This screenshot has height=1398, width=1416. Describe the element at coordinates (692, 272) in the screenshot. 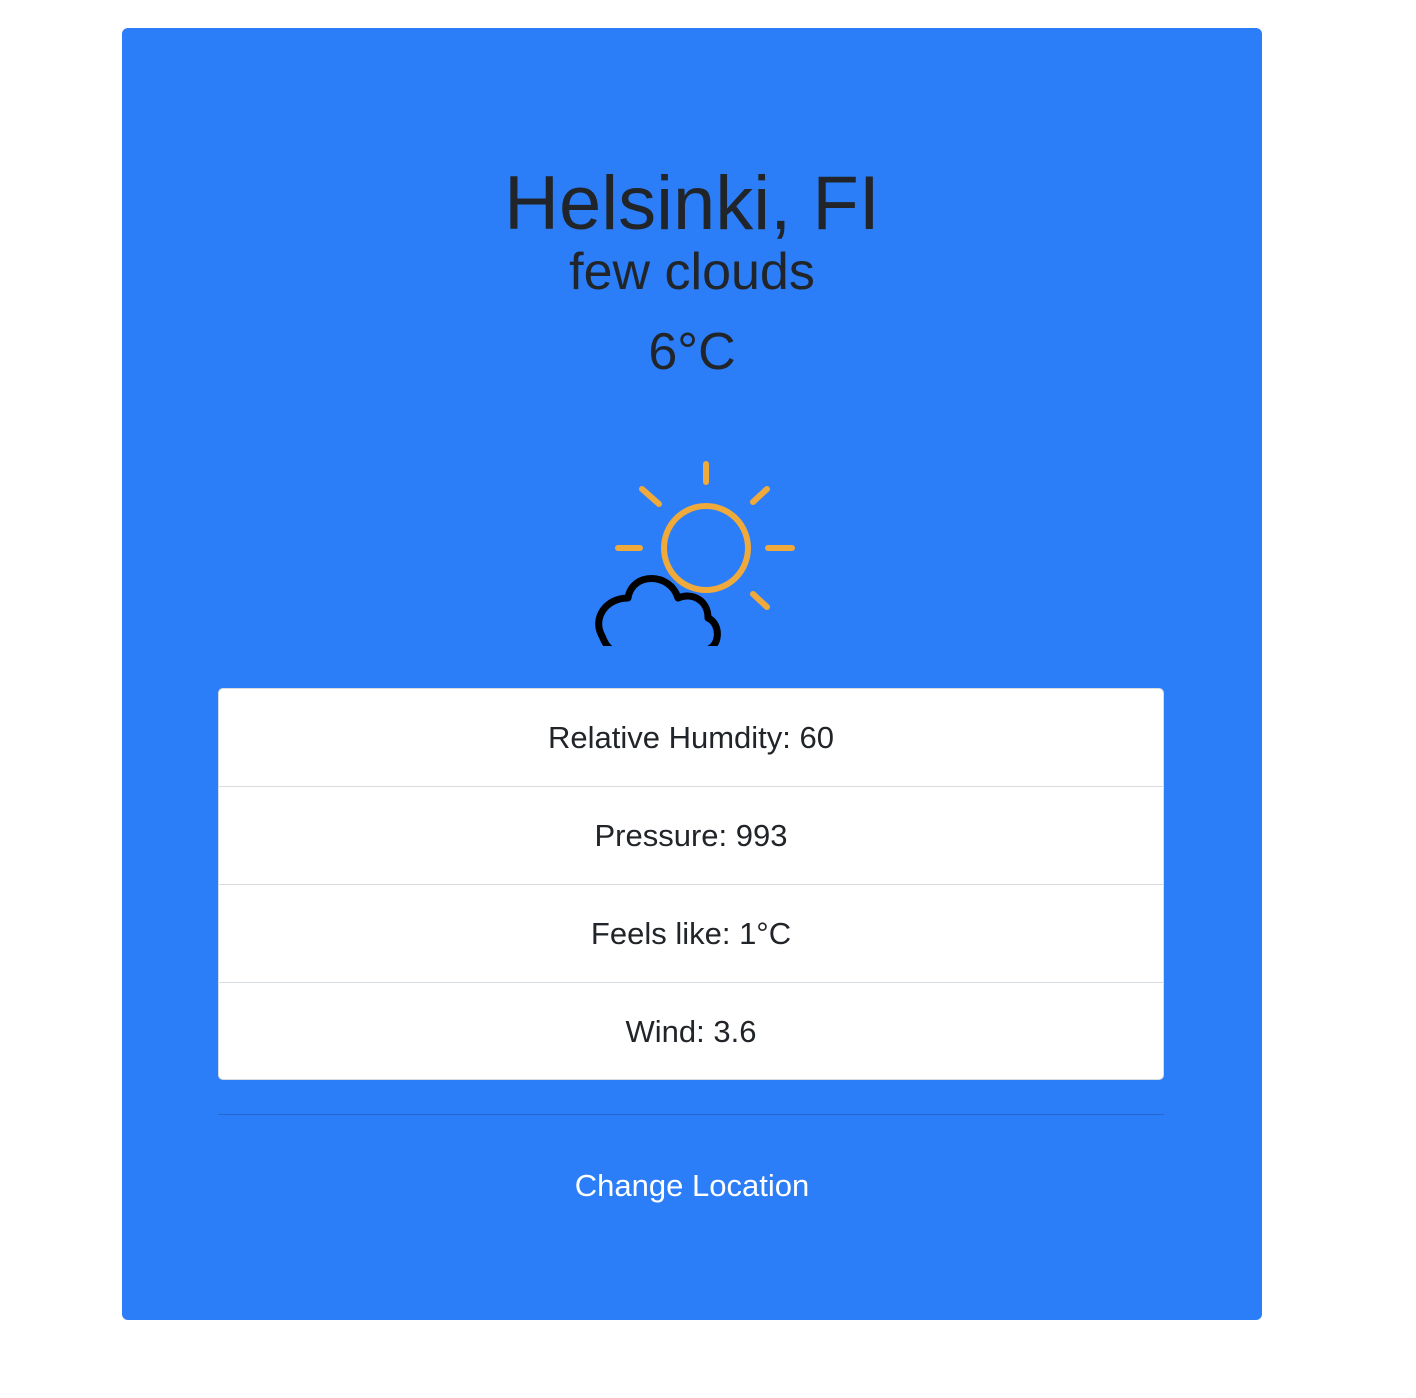

I see `weather-description: few clouds` at that location.